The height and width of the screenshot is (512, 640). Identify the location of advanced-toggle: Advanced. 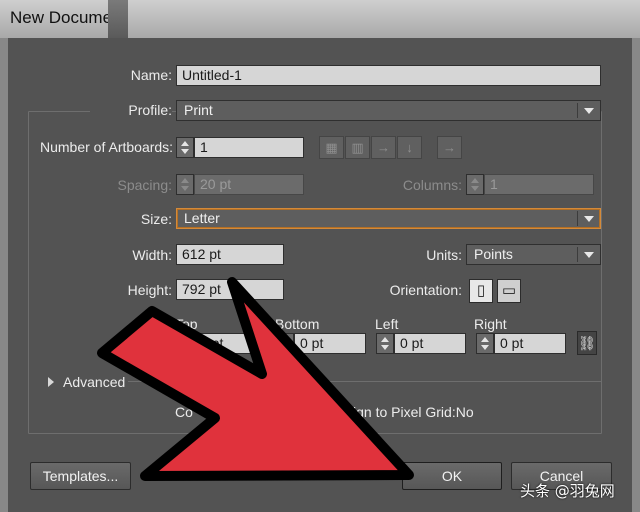
(94, 382).